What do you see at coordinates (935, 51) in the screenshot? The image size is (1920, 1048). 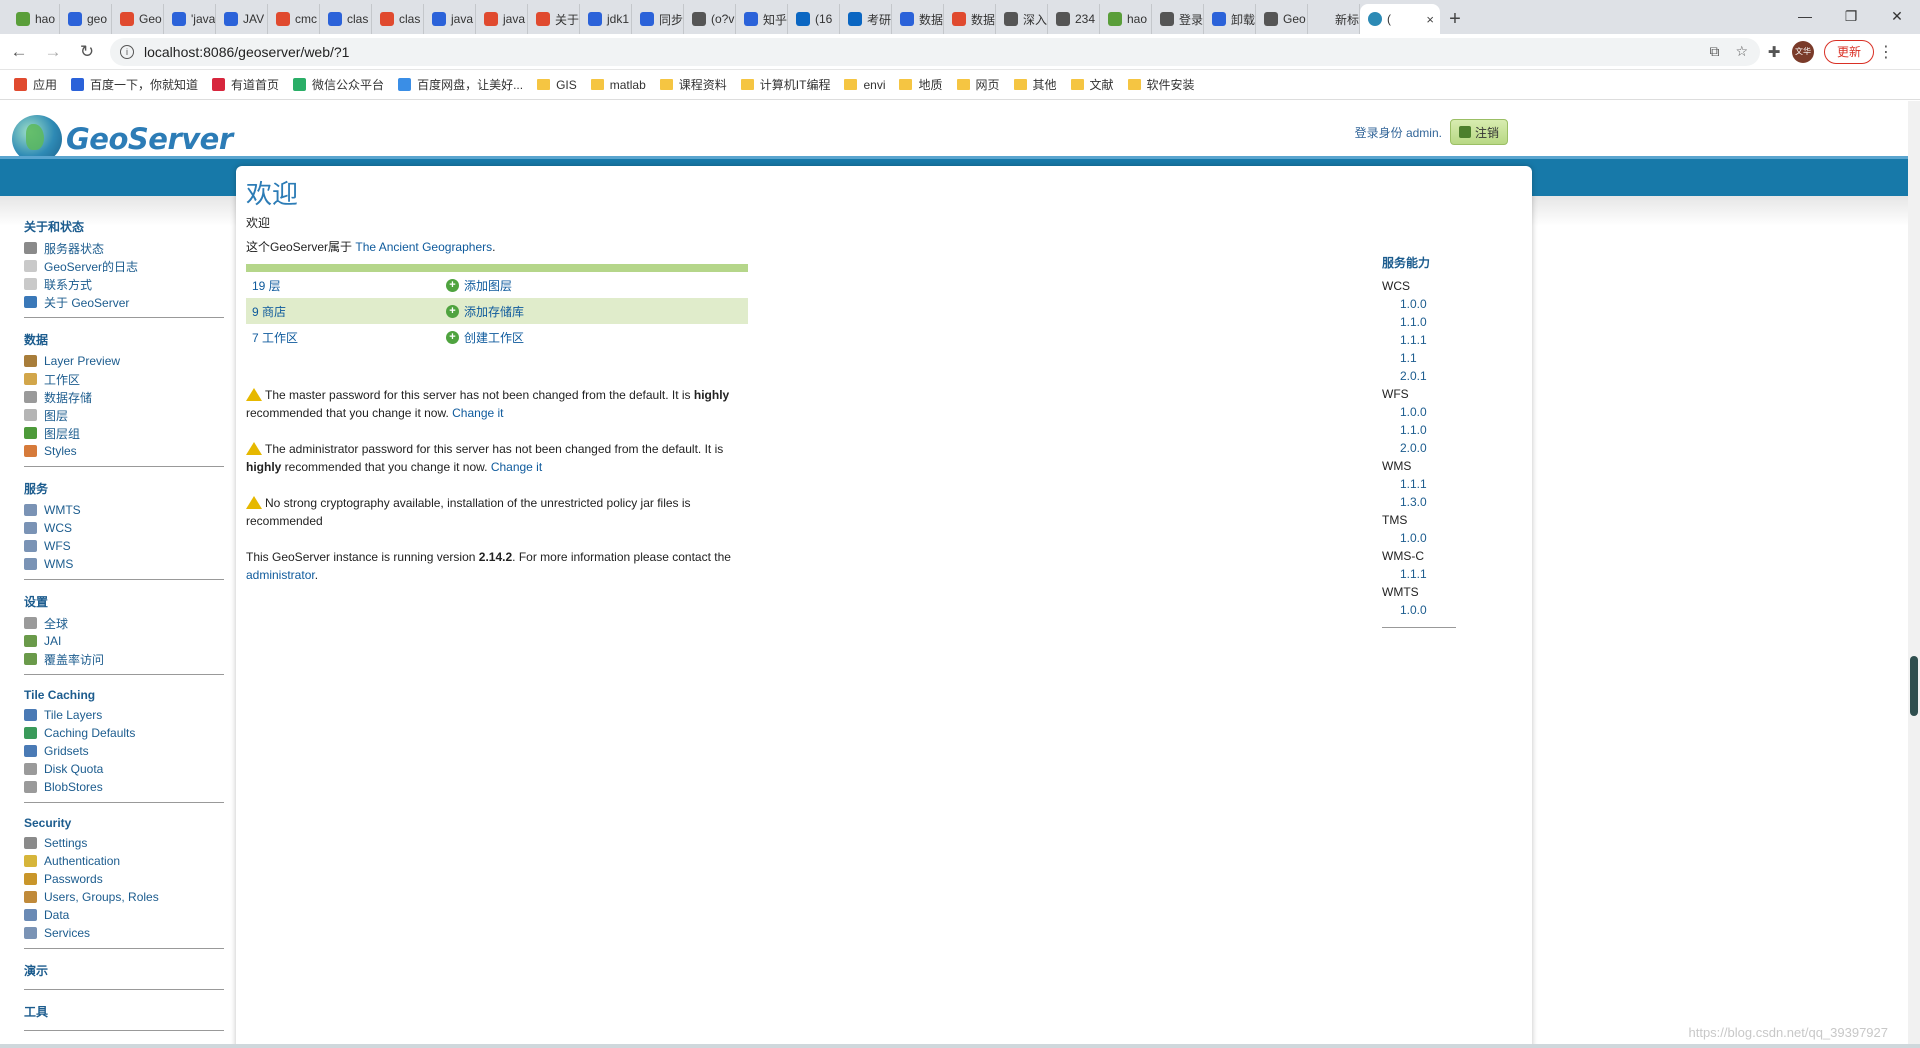 I see `address-bar: i localhost:8086/geoserver/web/?1 ⧉ ☆` at bounding box center [935, 51].